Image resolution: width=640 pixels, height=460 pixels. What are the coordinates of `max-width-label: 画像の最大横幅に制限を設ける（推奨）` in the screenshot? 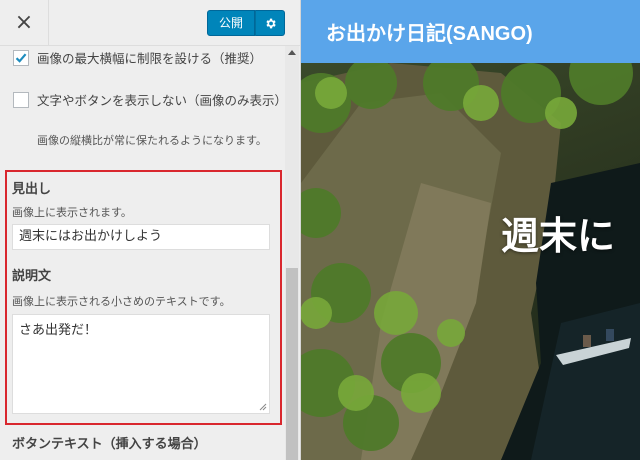 It's located at (150, 58).